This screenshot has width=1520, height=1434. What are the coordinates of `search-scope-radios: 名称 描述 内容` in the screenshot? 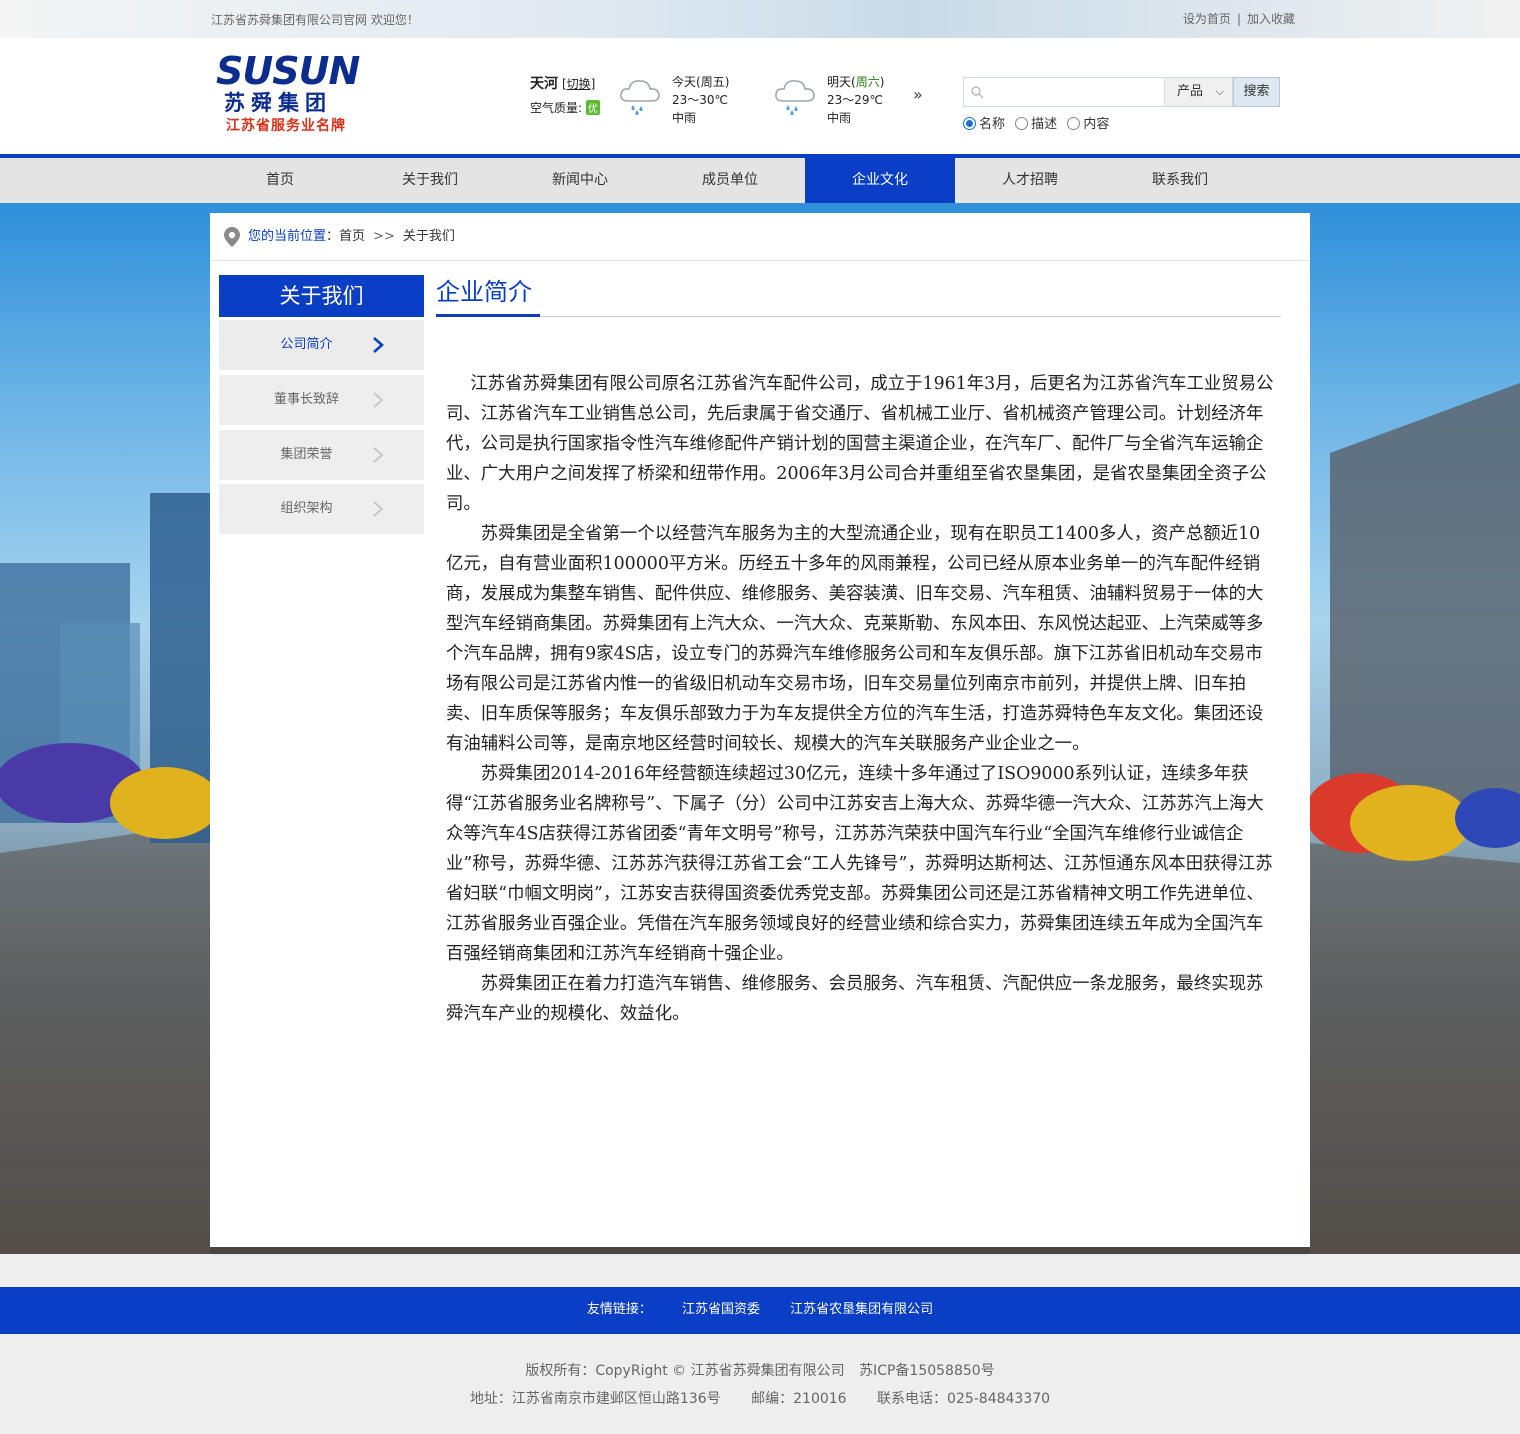 It's located at (1039, 122).